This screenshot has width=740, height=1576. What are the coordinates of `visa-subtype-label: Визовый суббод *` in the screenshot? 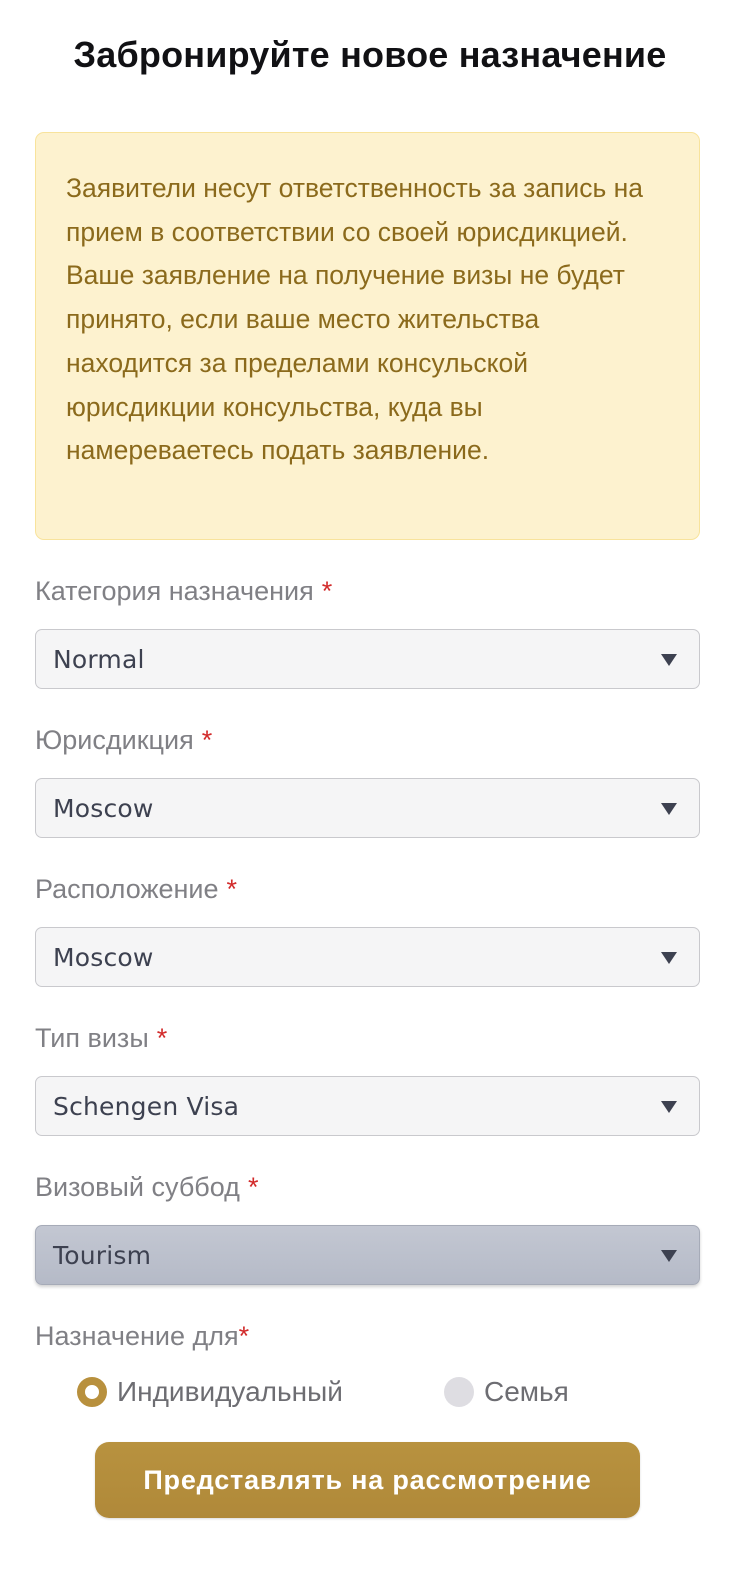 It's located at (146, 1187).